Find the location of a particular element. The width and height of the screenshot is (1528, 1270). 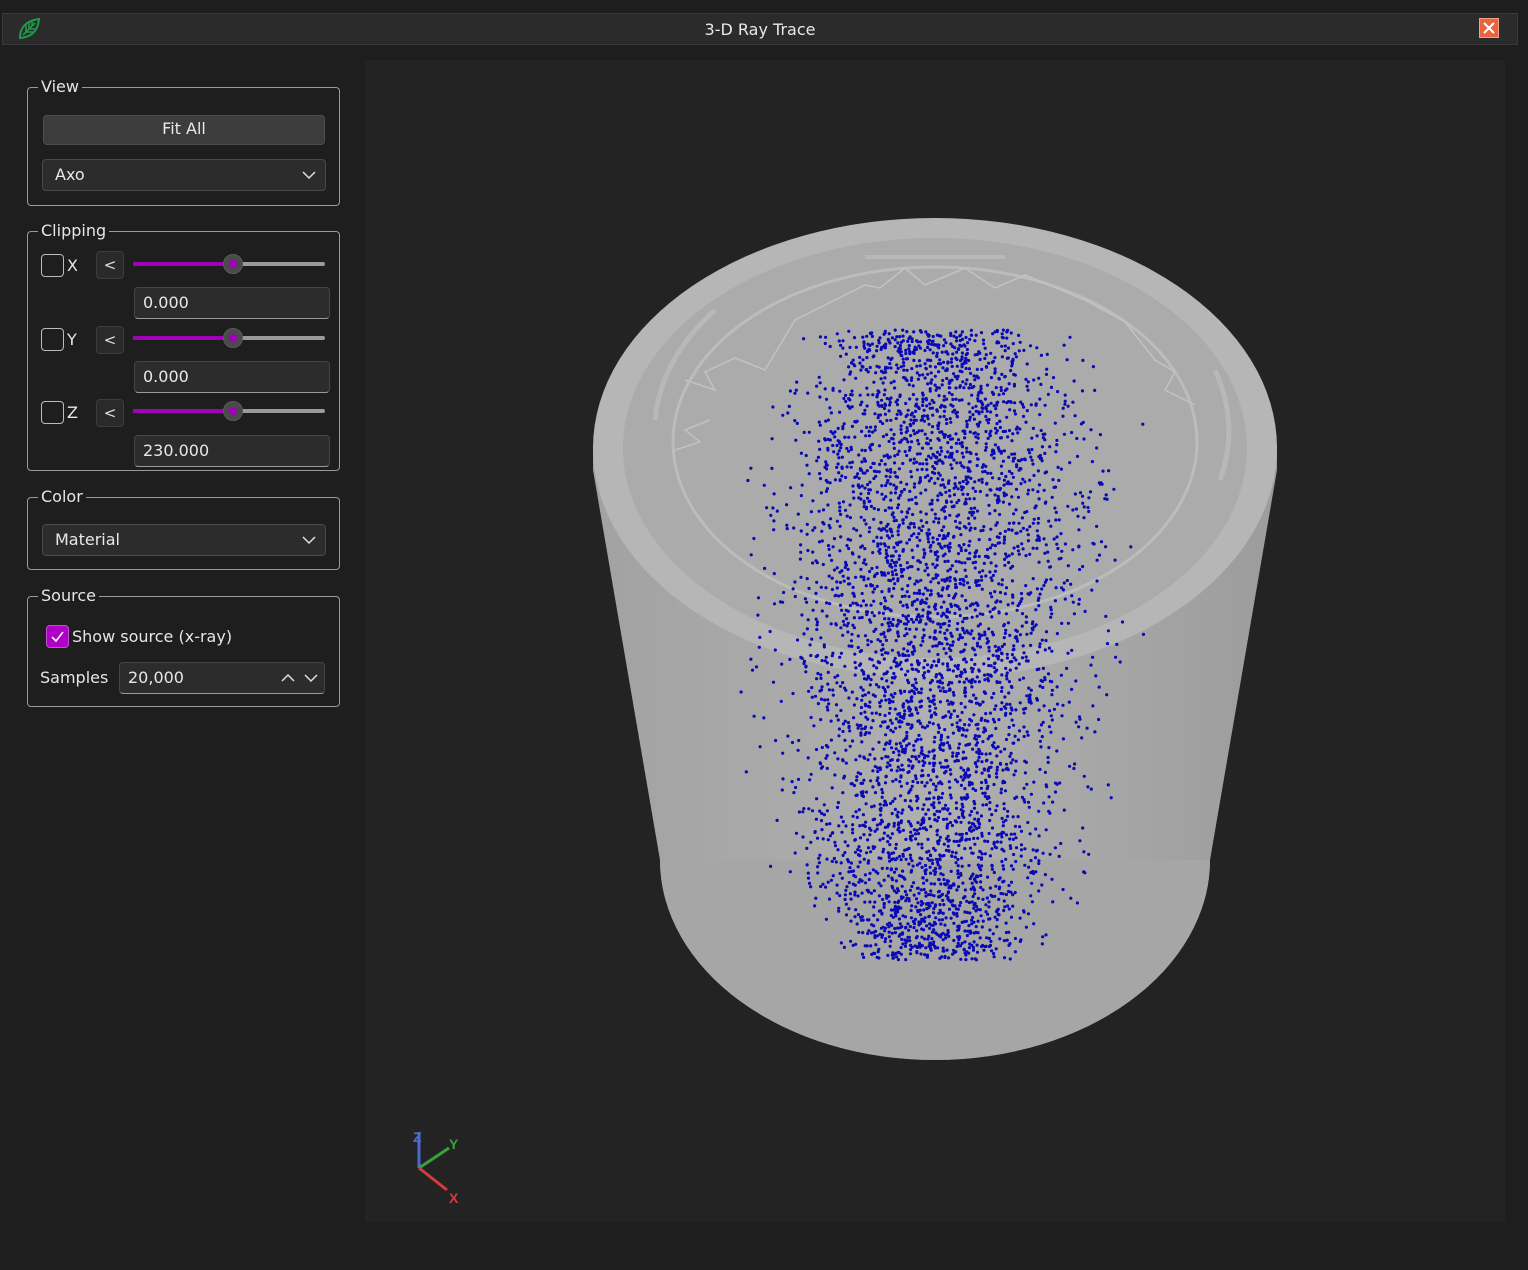

clip-y-label: Y is located at coordinates (72, 339).